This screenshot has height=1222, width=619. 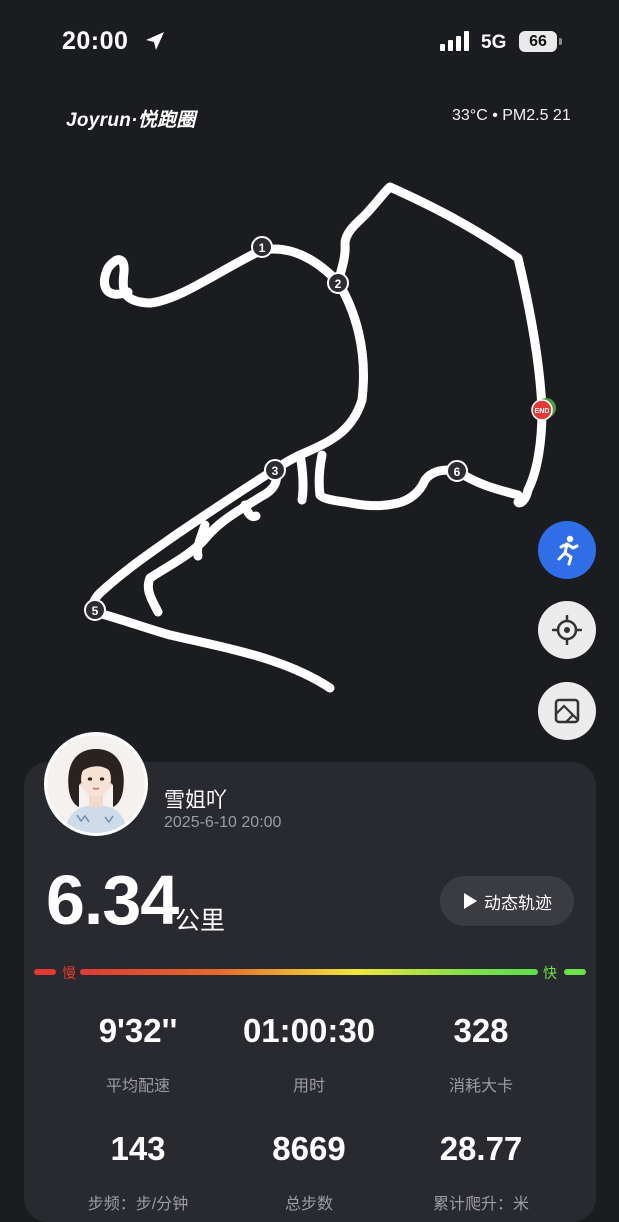 I want to click on stat-elevation-gain: 28.77 累计爬升：米, so click(x=481, y=1171).